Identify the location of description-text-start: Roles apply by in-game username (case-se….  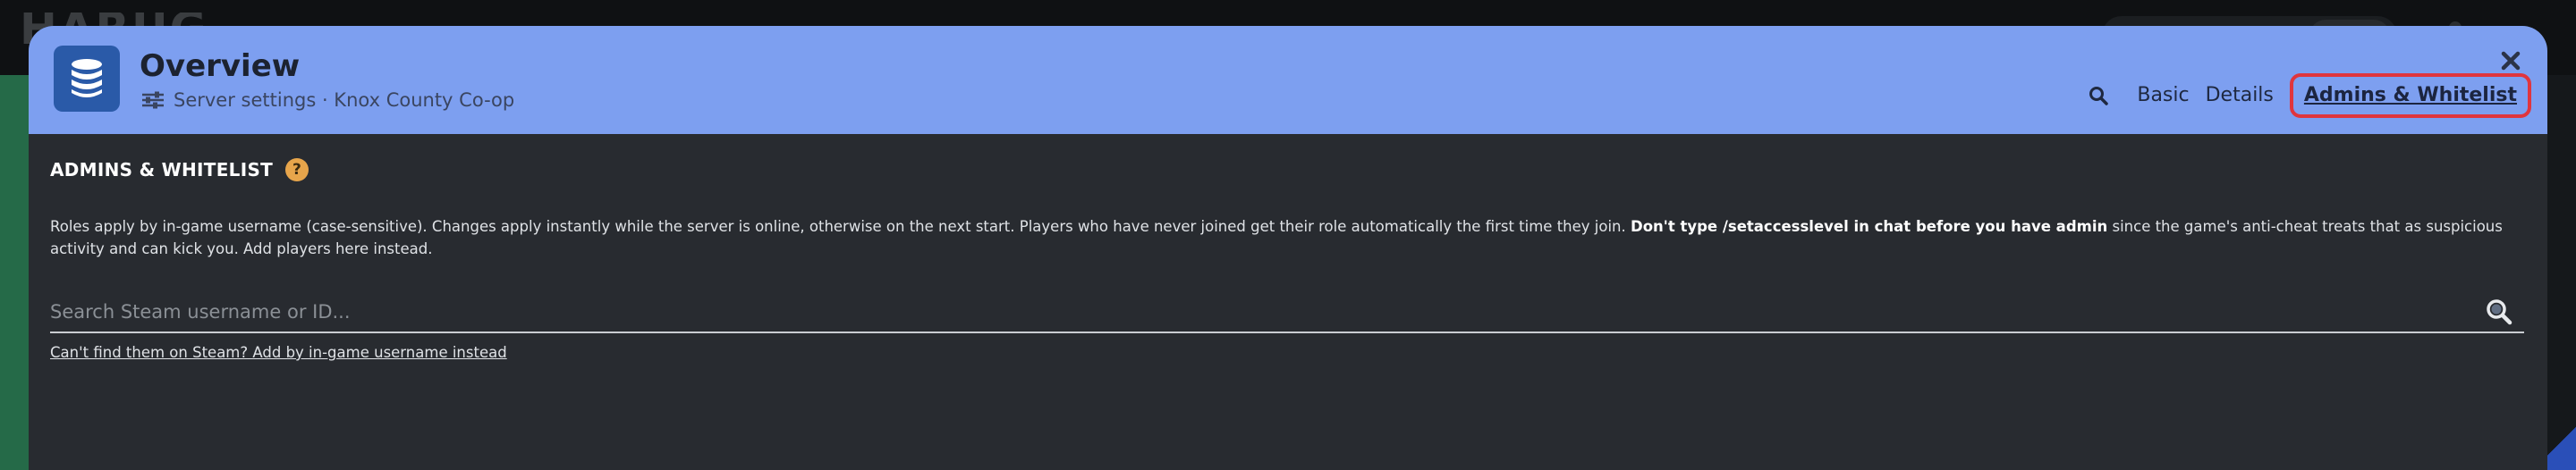
(840, 226).